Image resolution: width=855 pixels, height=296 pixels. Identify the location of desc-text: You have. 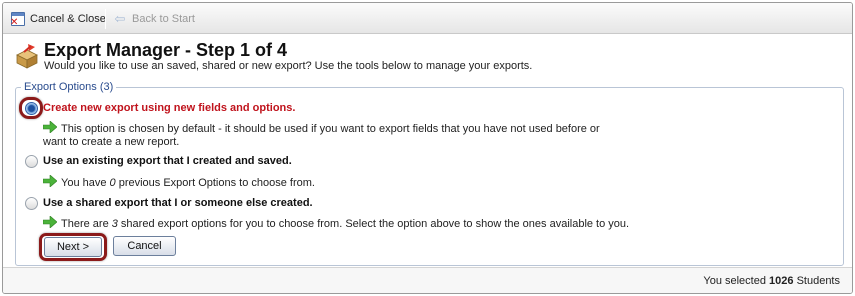
(85, 183).